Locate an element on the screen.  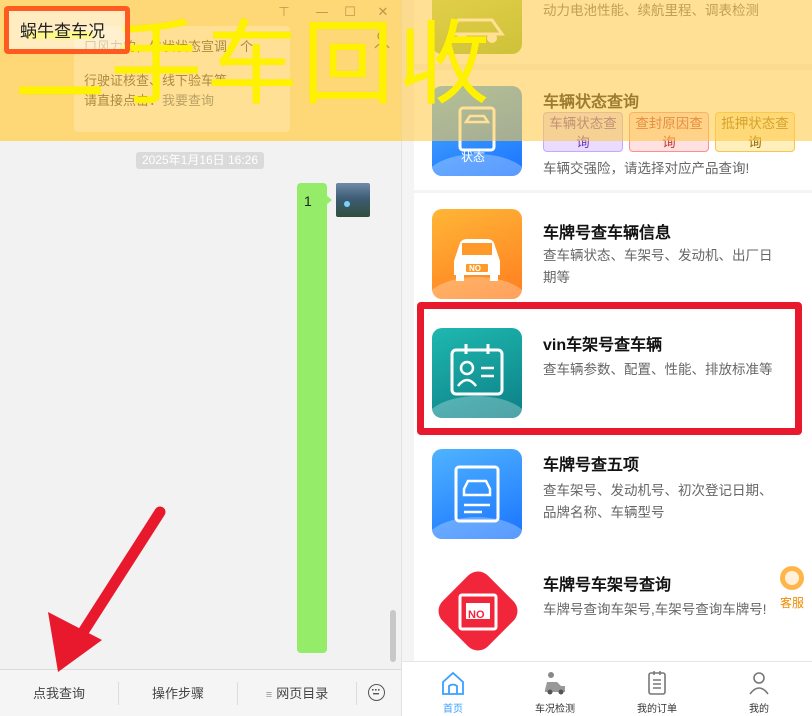
sent-message-bubble is located at coordinates (314, 418).